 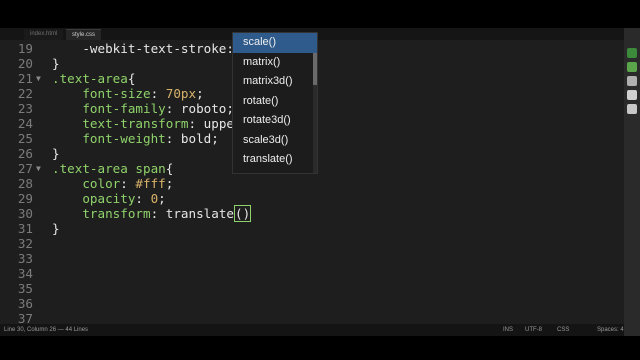 I want to click on code-text: font-family: roboto;, so click(x=143, y=108).